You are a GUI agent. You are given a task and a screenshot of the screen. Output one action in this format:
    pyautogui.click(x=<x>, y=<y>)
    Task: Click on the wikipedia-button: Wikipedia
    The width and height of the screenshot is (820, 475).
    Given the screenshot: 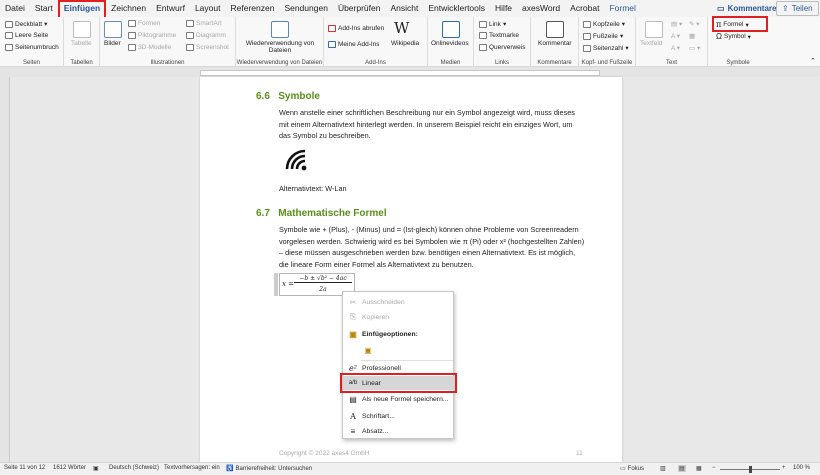 What is the action you would take?
    pyautogui.click(x=405, y=43)
    